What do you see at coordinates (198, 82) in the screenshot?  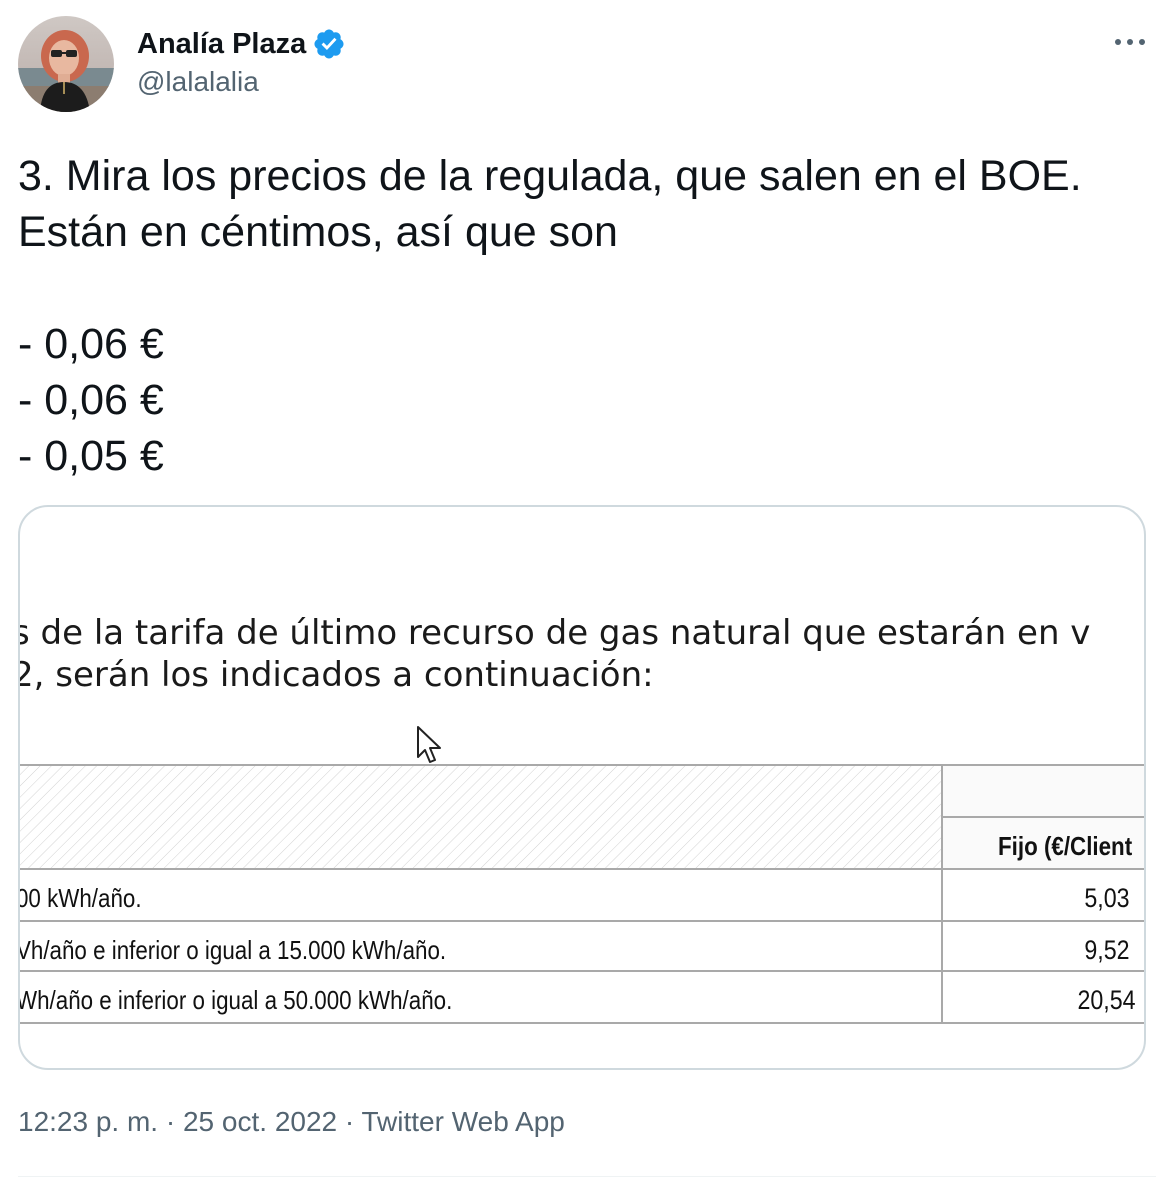 I see `author-handle: @lalalalia` at bounding box center [198, 82].